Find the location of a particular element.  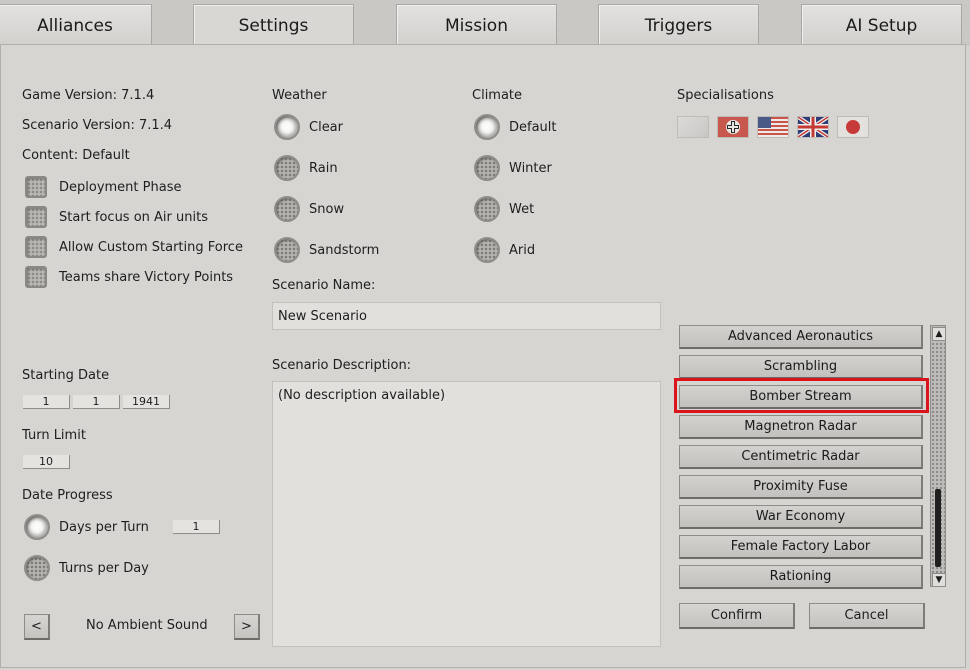

deployment-phase-checkbox is located at coordinates (36, 187).